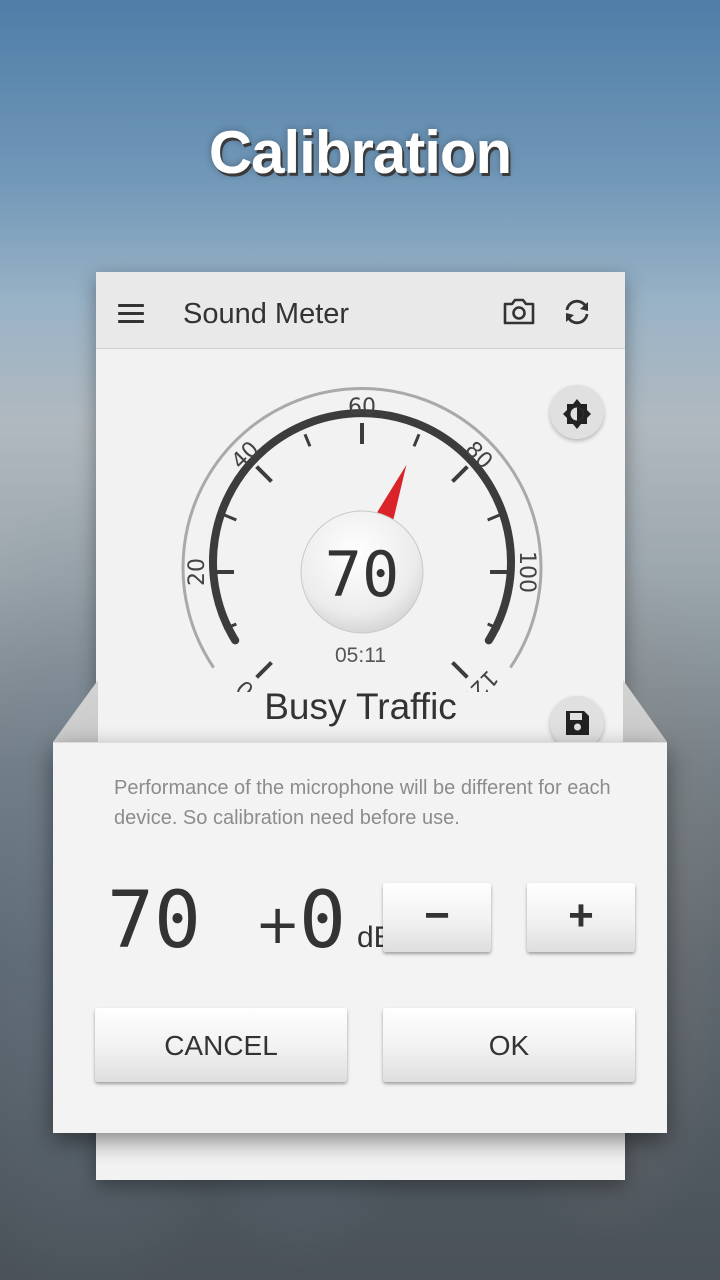 This screenshot has width=720, height=1280. What do you see at coordinates (250, 923) in the screenshot?
I see `calibration-value: 70 + 0 dB` at bounding box center [250, 923].